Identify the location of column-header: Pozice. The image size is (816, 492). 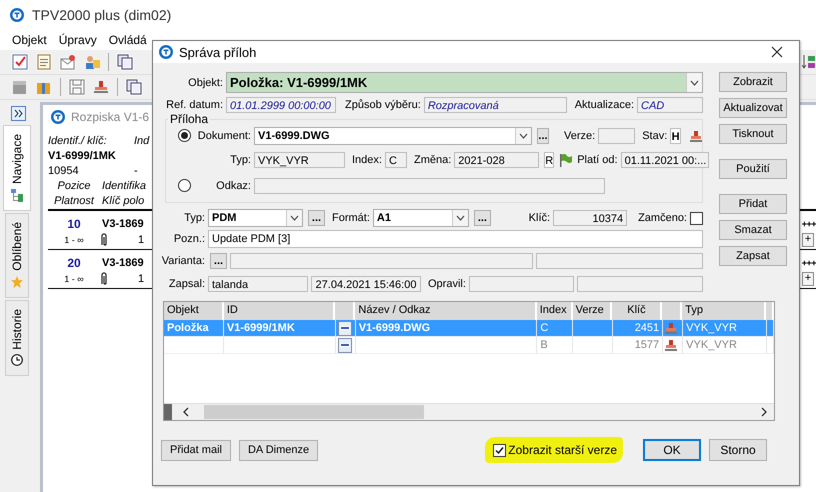
(74, 186).